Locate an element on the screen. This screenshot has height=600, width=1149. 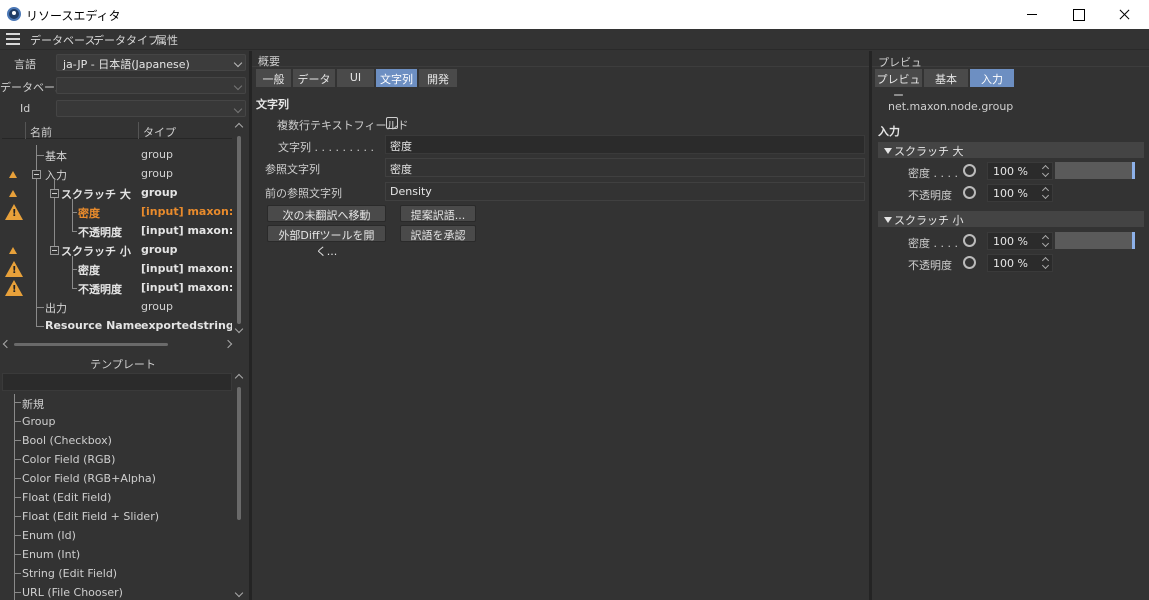
tree-row: 出力 group is located at coordinates (116, 307).